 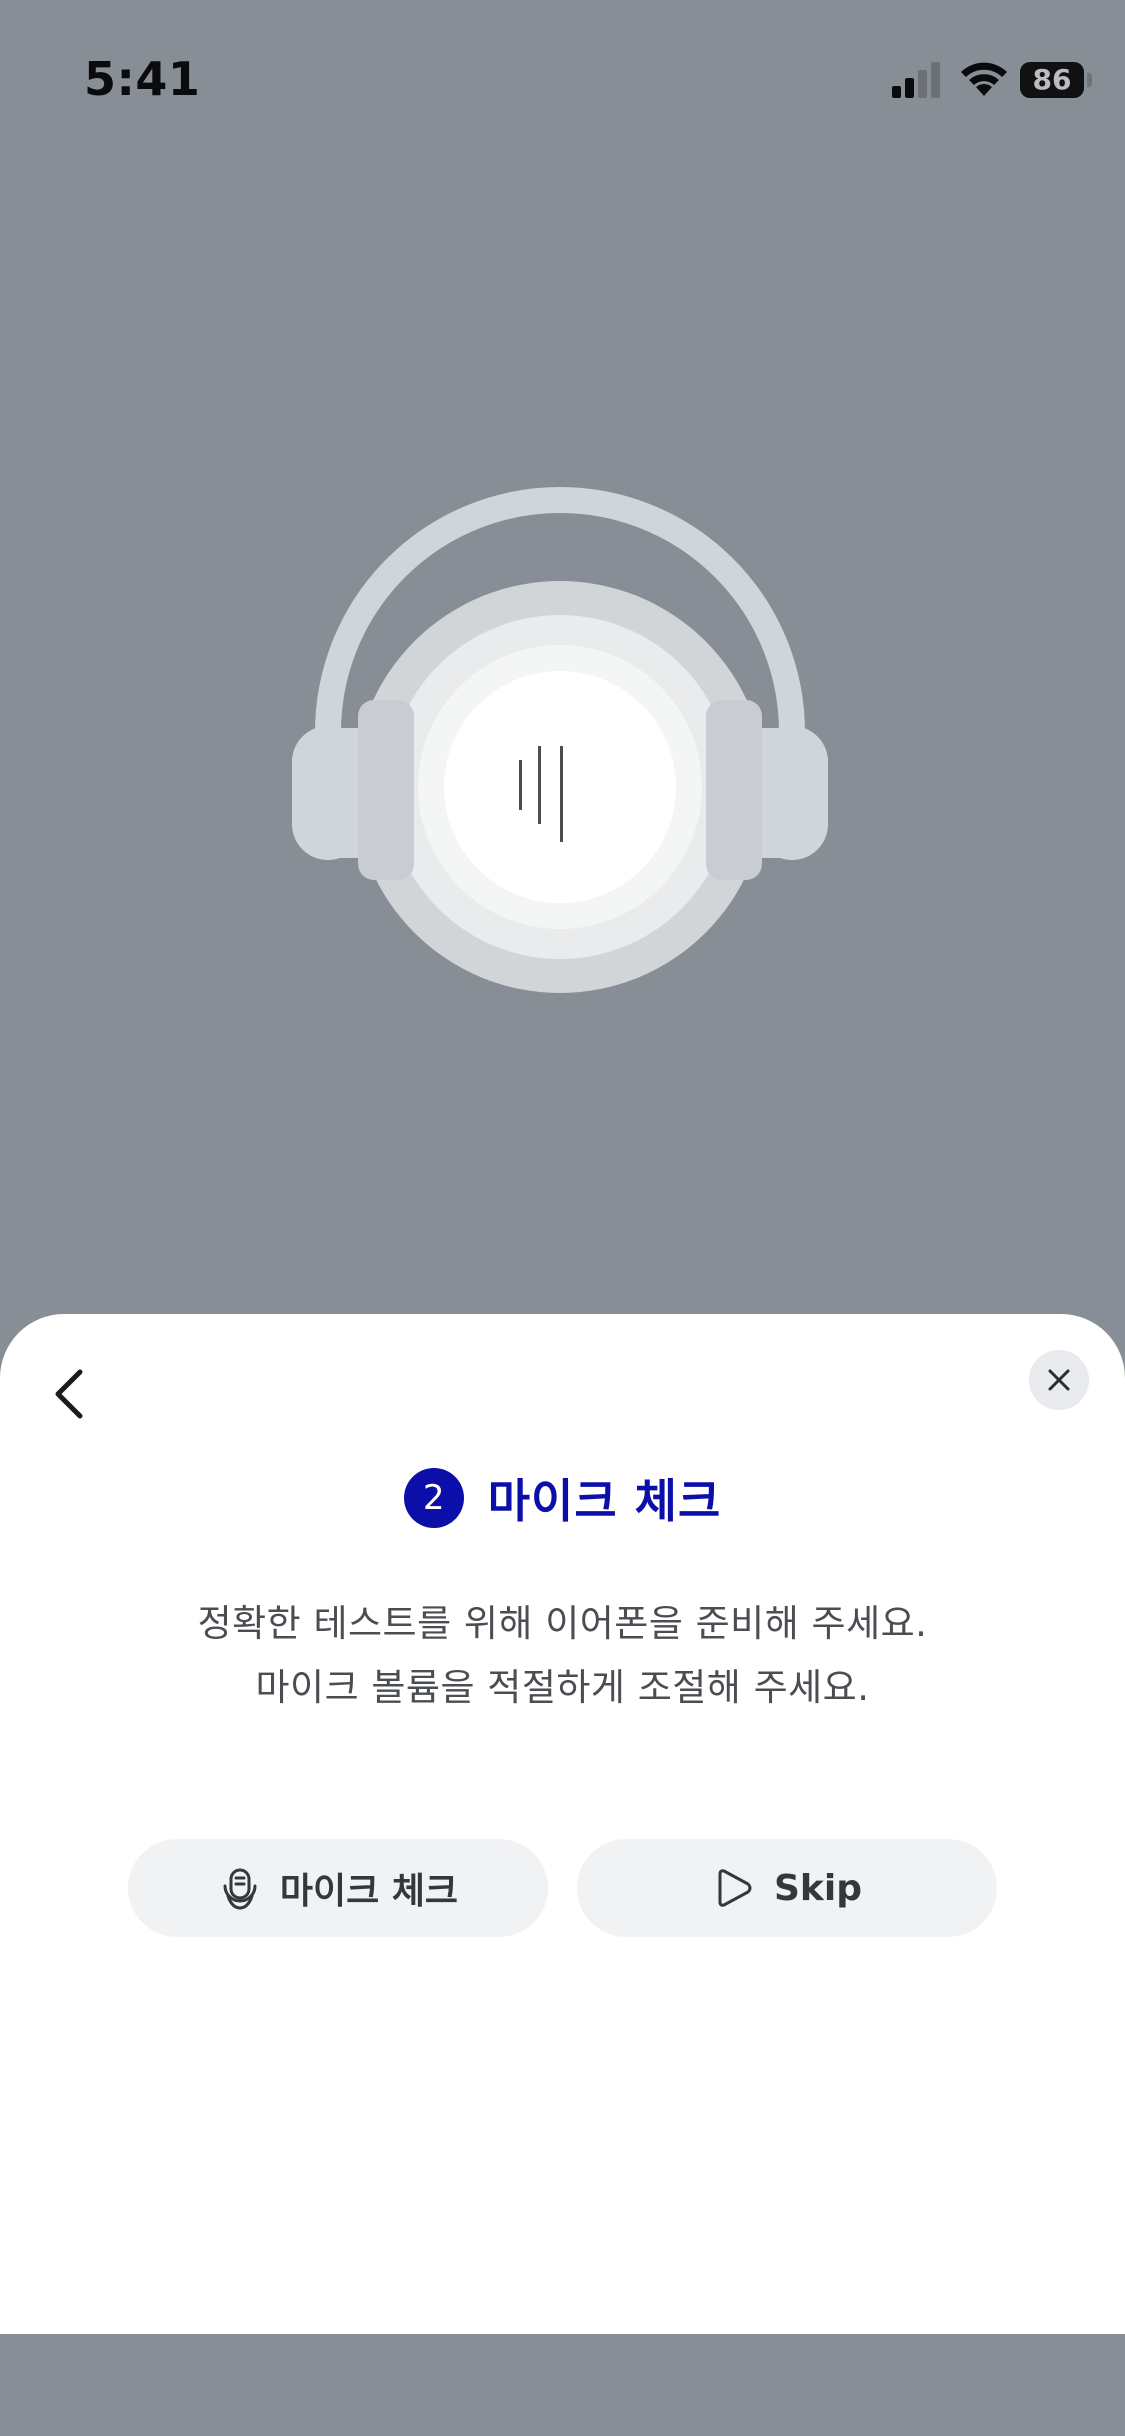 I want to click on battery-tip, so click(x=1089, y=80).